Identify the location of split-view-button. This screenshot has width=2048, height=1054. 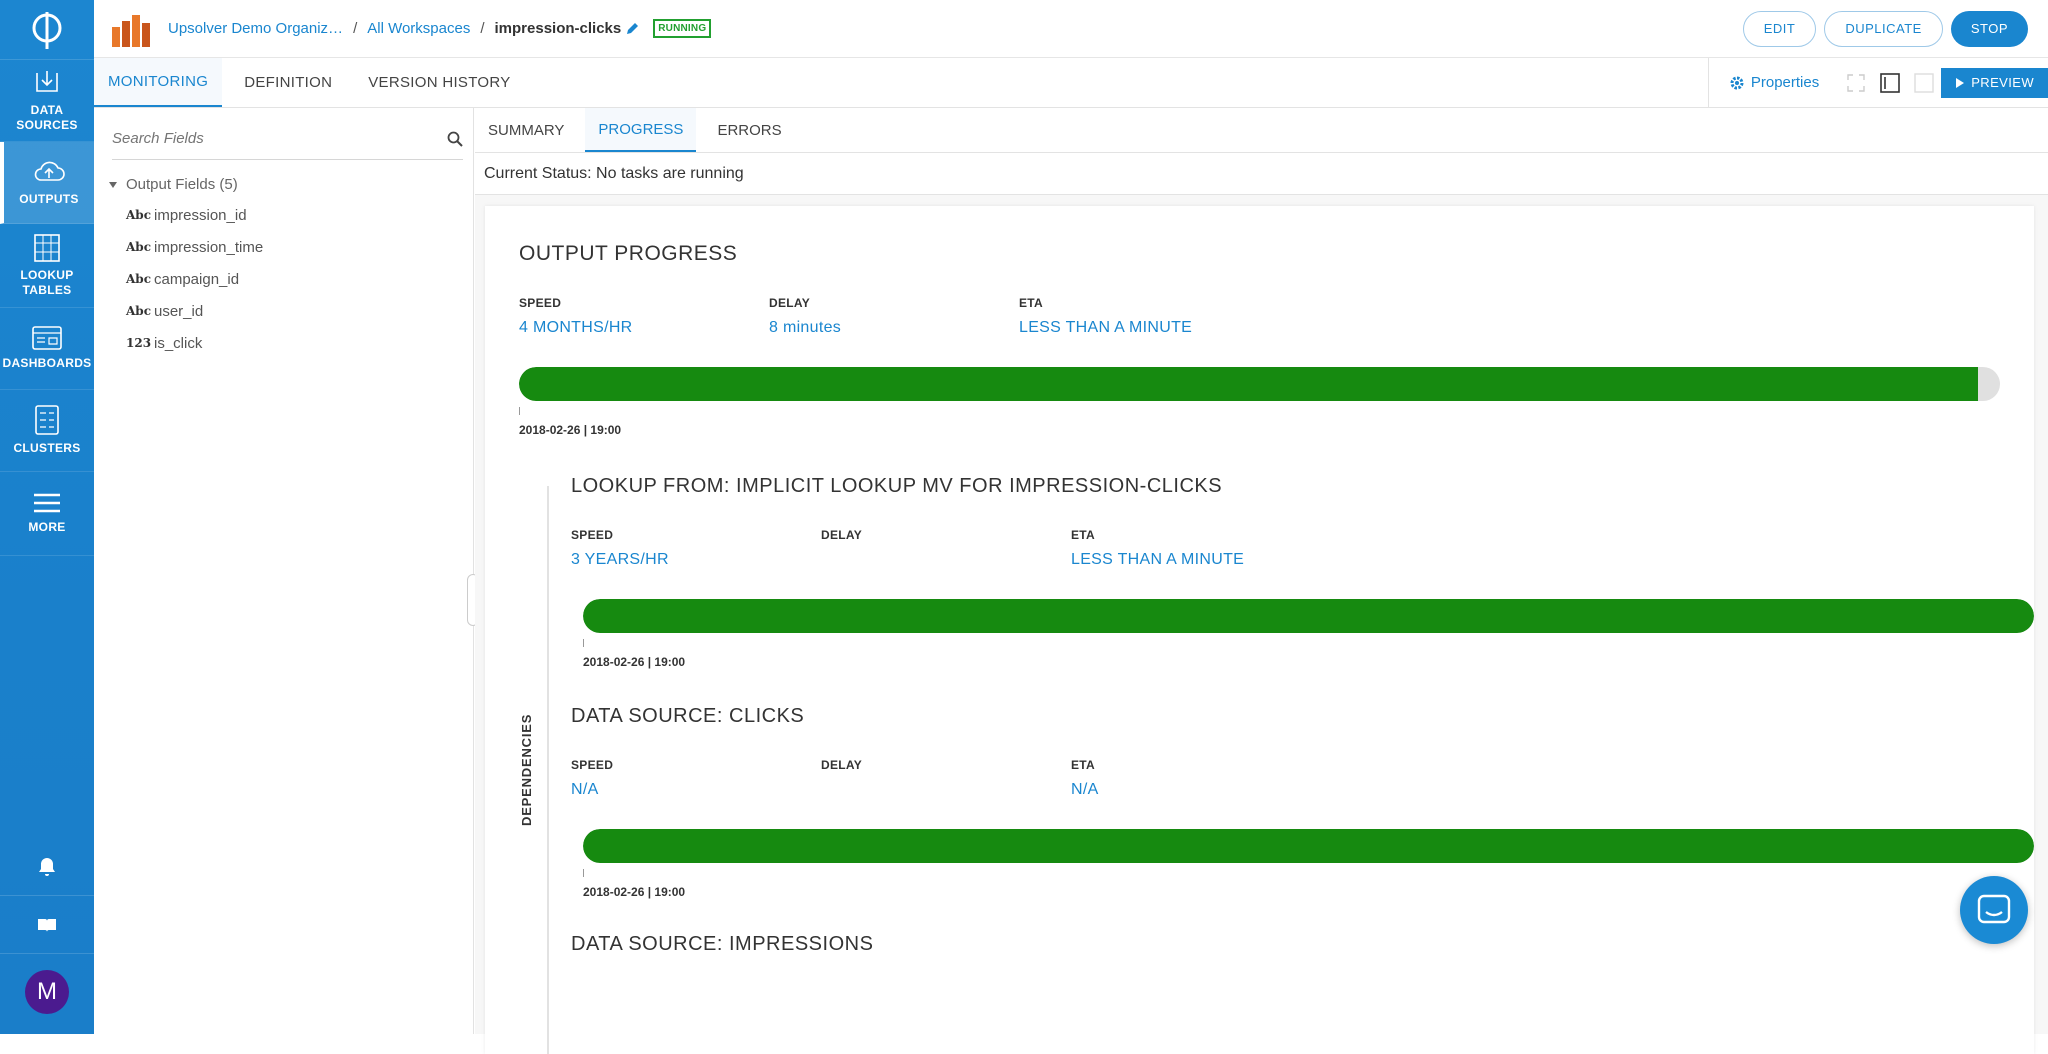
(1890, 82).